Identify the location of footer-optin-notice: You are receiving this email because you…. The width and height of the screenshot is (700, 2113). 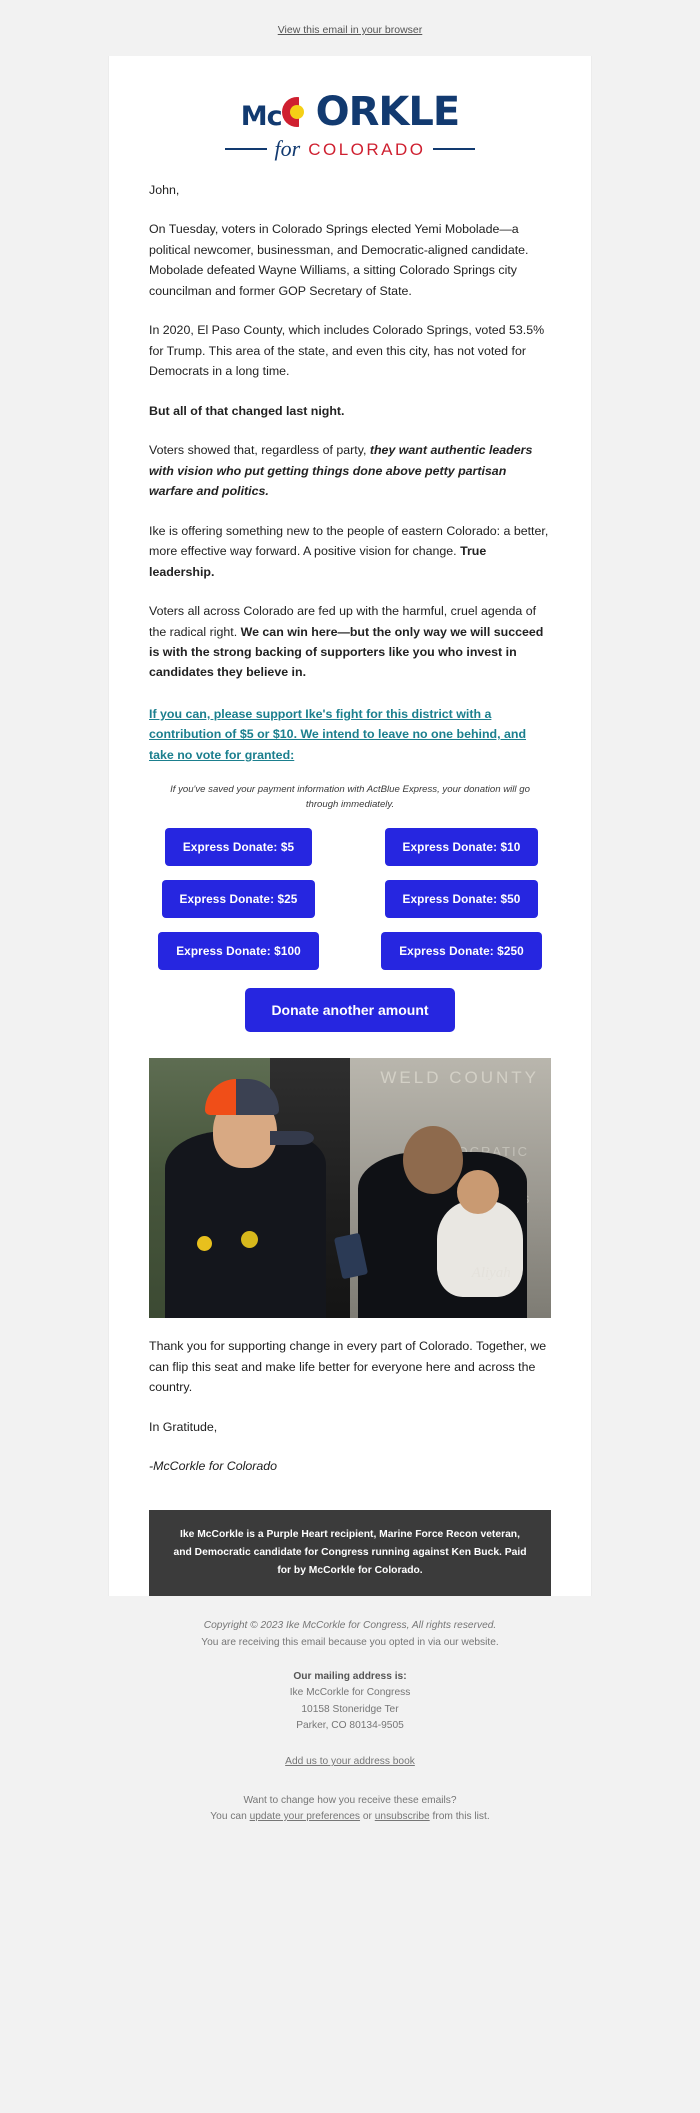
(350, 1642).